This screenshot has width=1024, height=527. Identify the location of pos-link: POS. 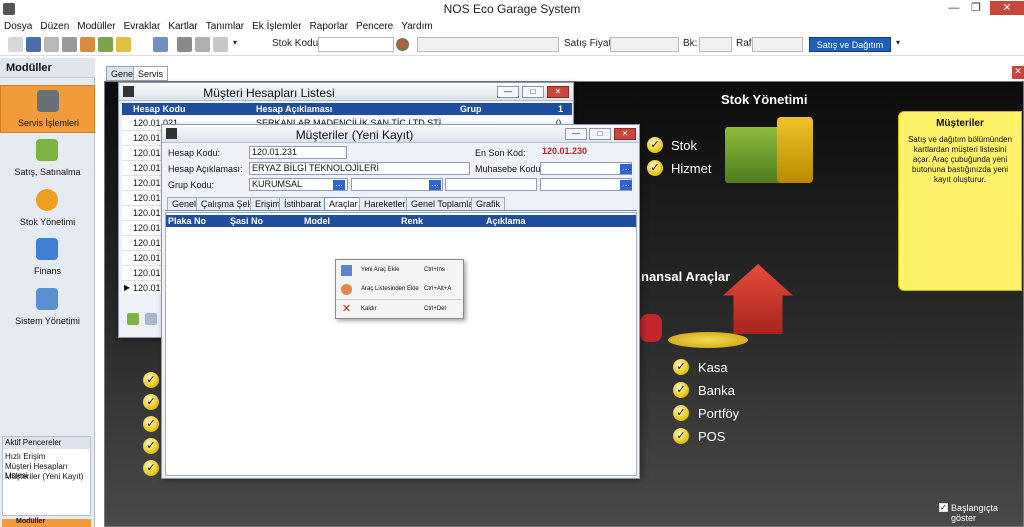
(711, 436).